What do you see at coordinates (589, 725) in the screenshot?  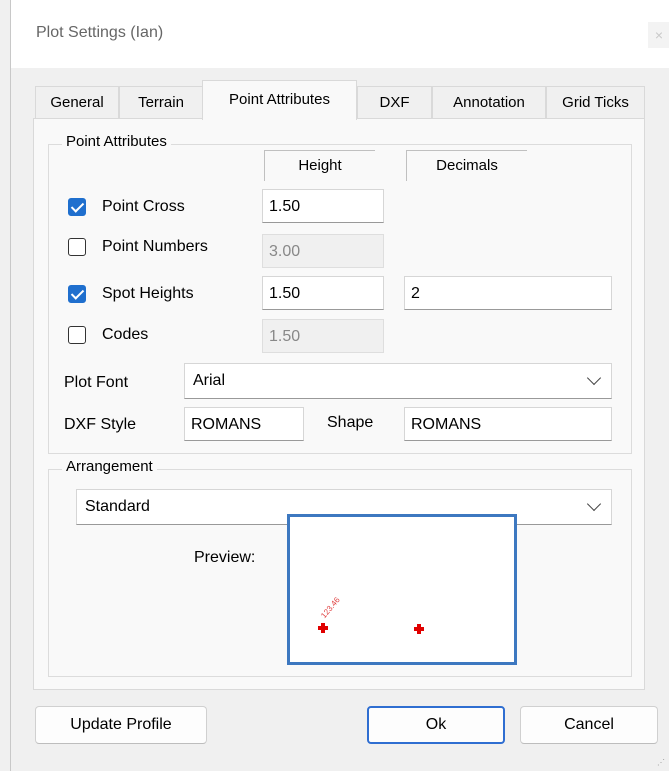 I see `cancel-button: Cancel` at bounding box center [589, 725].